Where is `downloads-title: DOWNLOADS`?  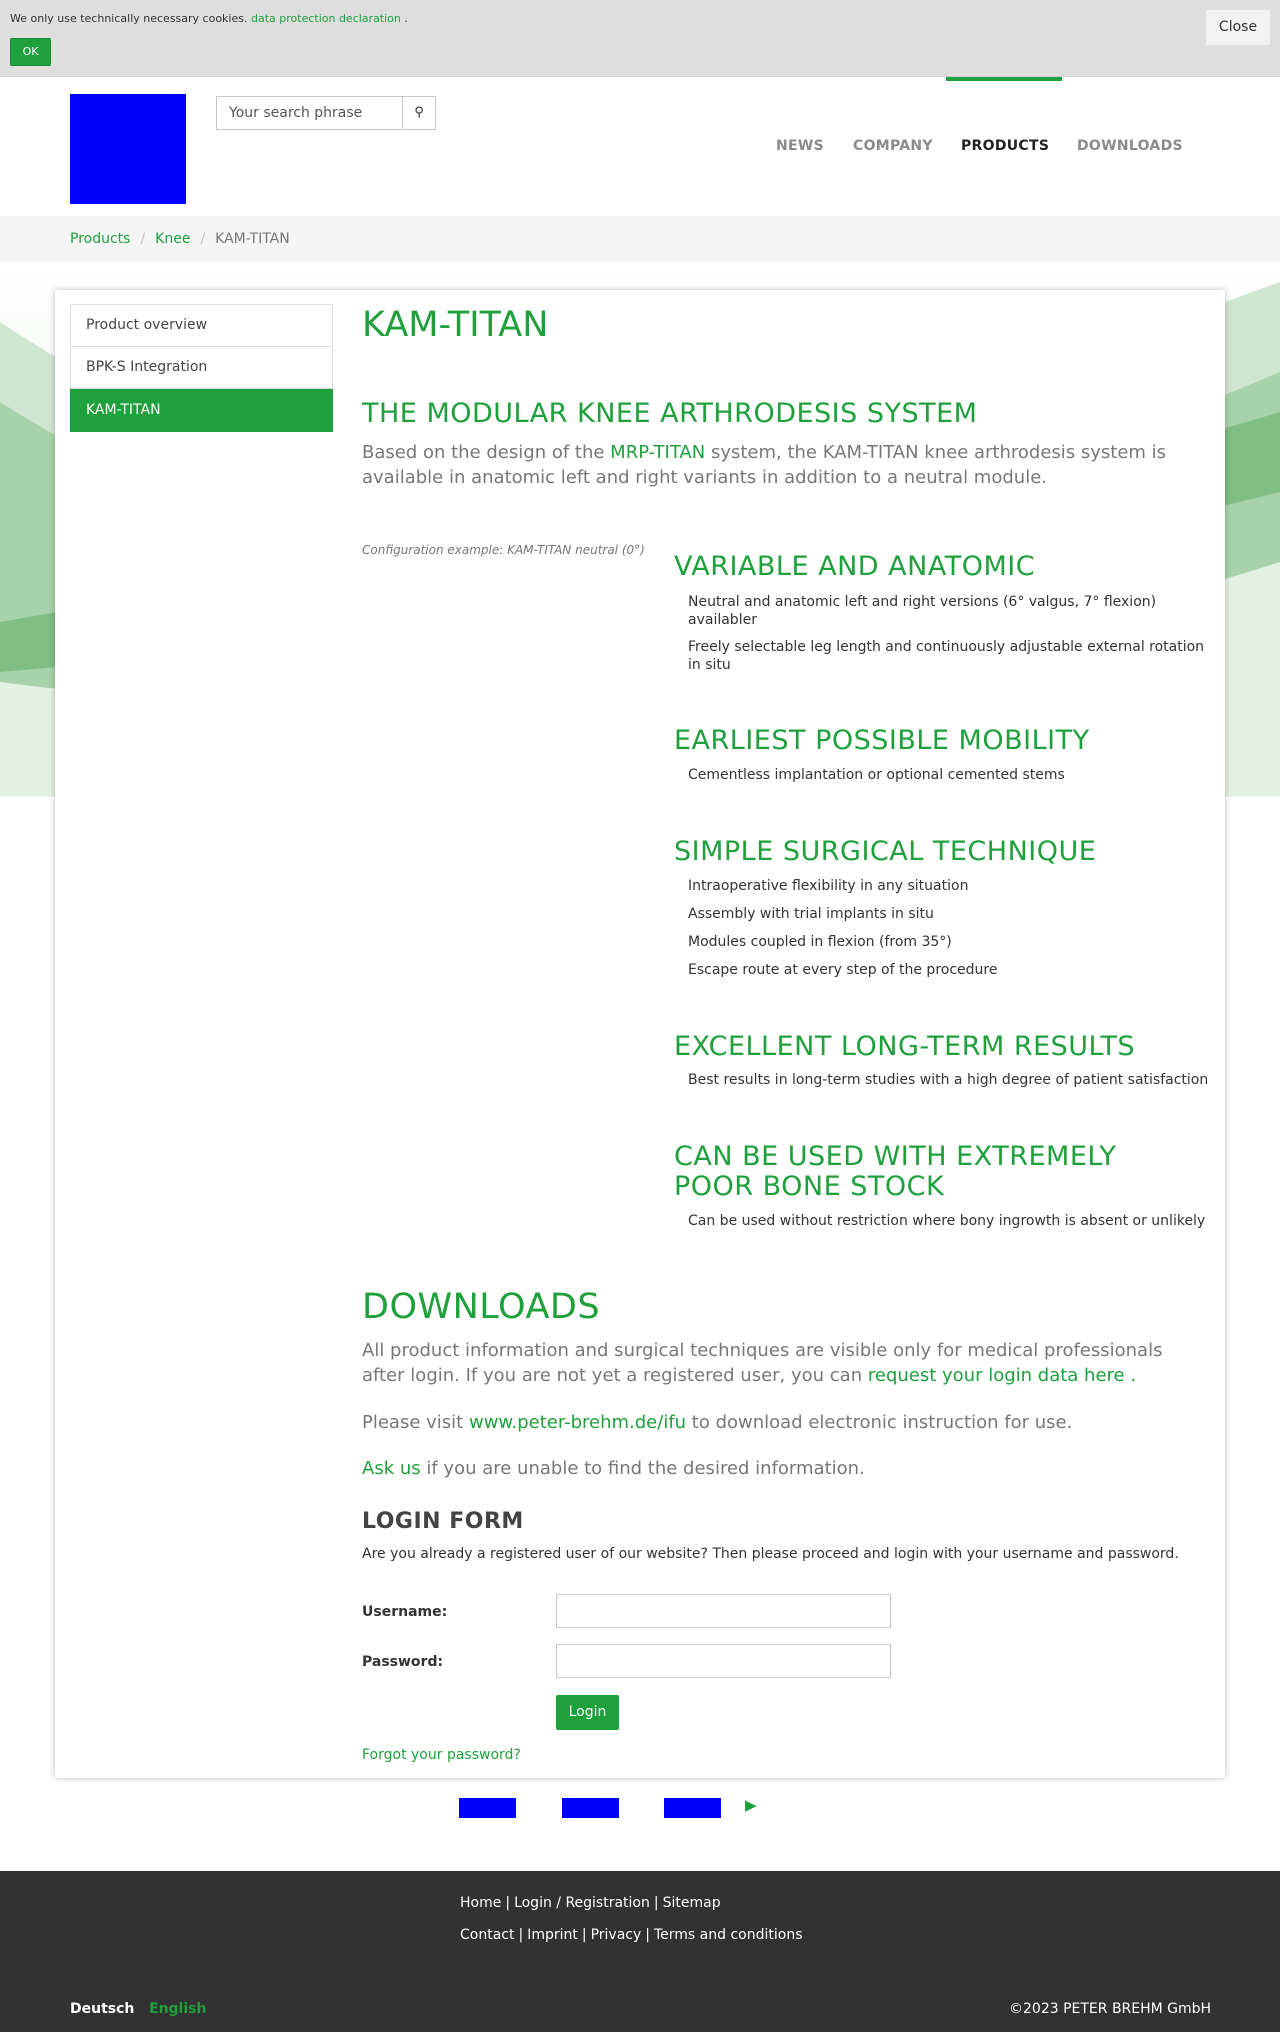 downloads-title: DOWNLOADS is located at coordinates (481, 1307).